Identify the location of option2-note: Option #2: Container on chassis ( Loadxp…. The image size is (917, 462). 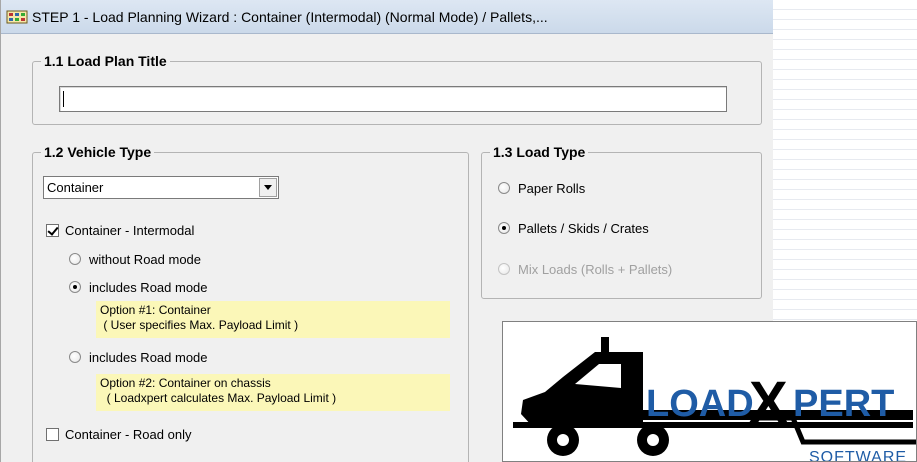
(273, 392).